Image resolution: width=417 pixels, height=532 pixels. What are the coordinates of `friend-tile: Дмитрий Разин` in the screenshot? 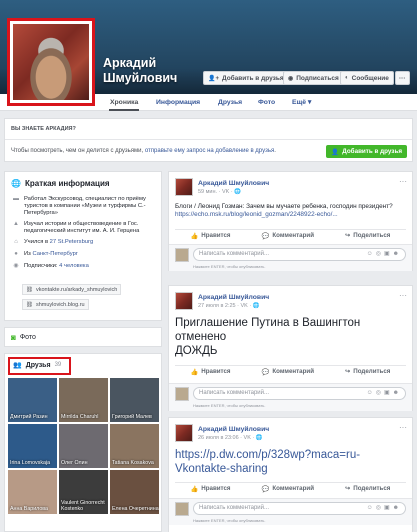 It's located at (32, 400).